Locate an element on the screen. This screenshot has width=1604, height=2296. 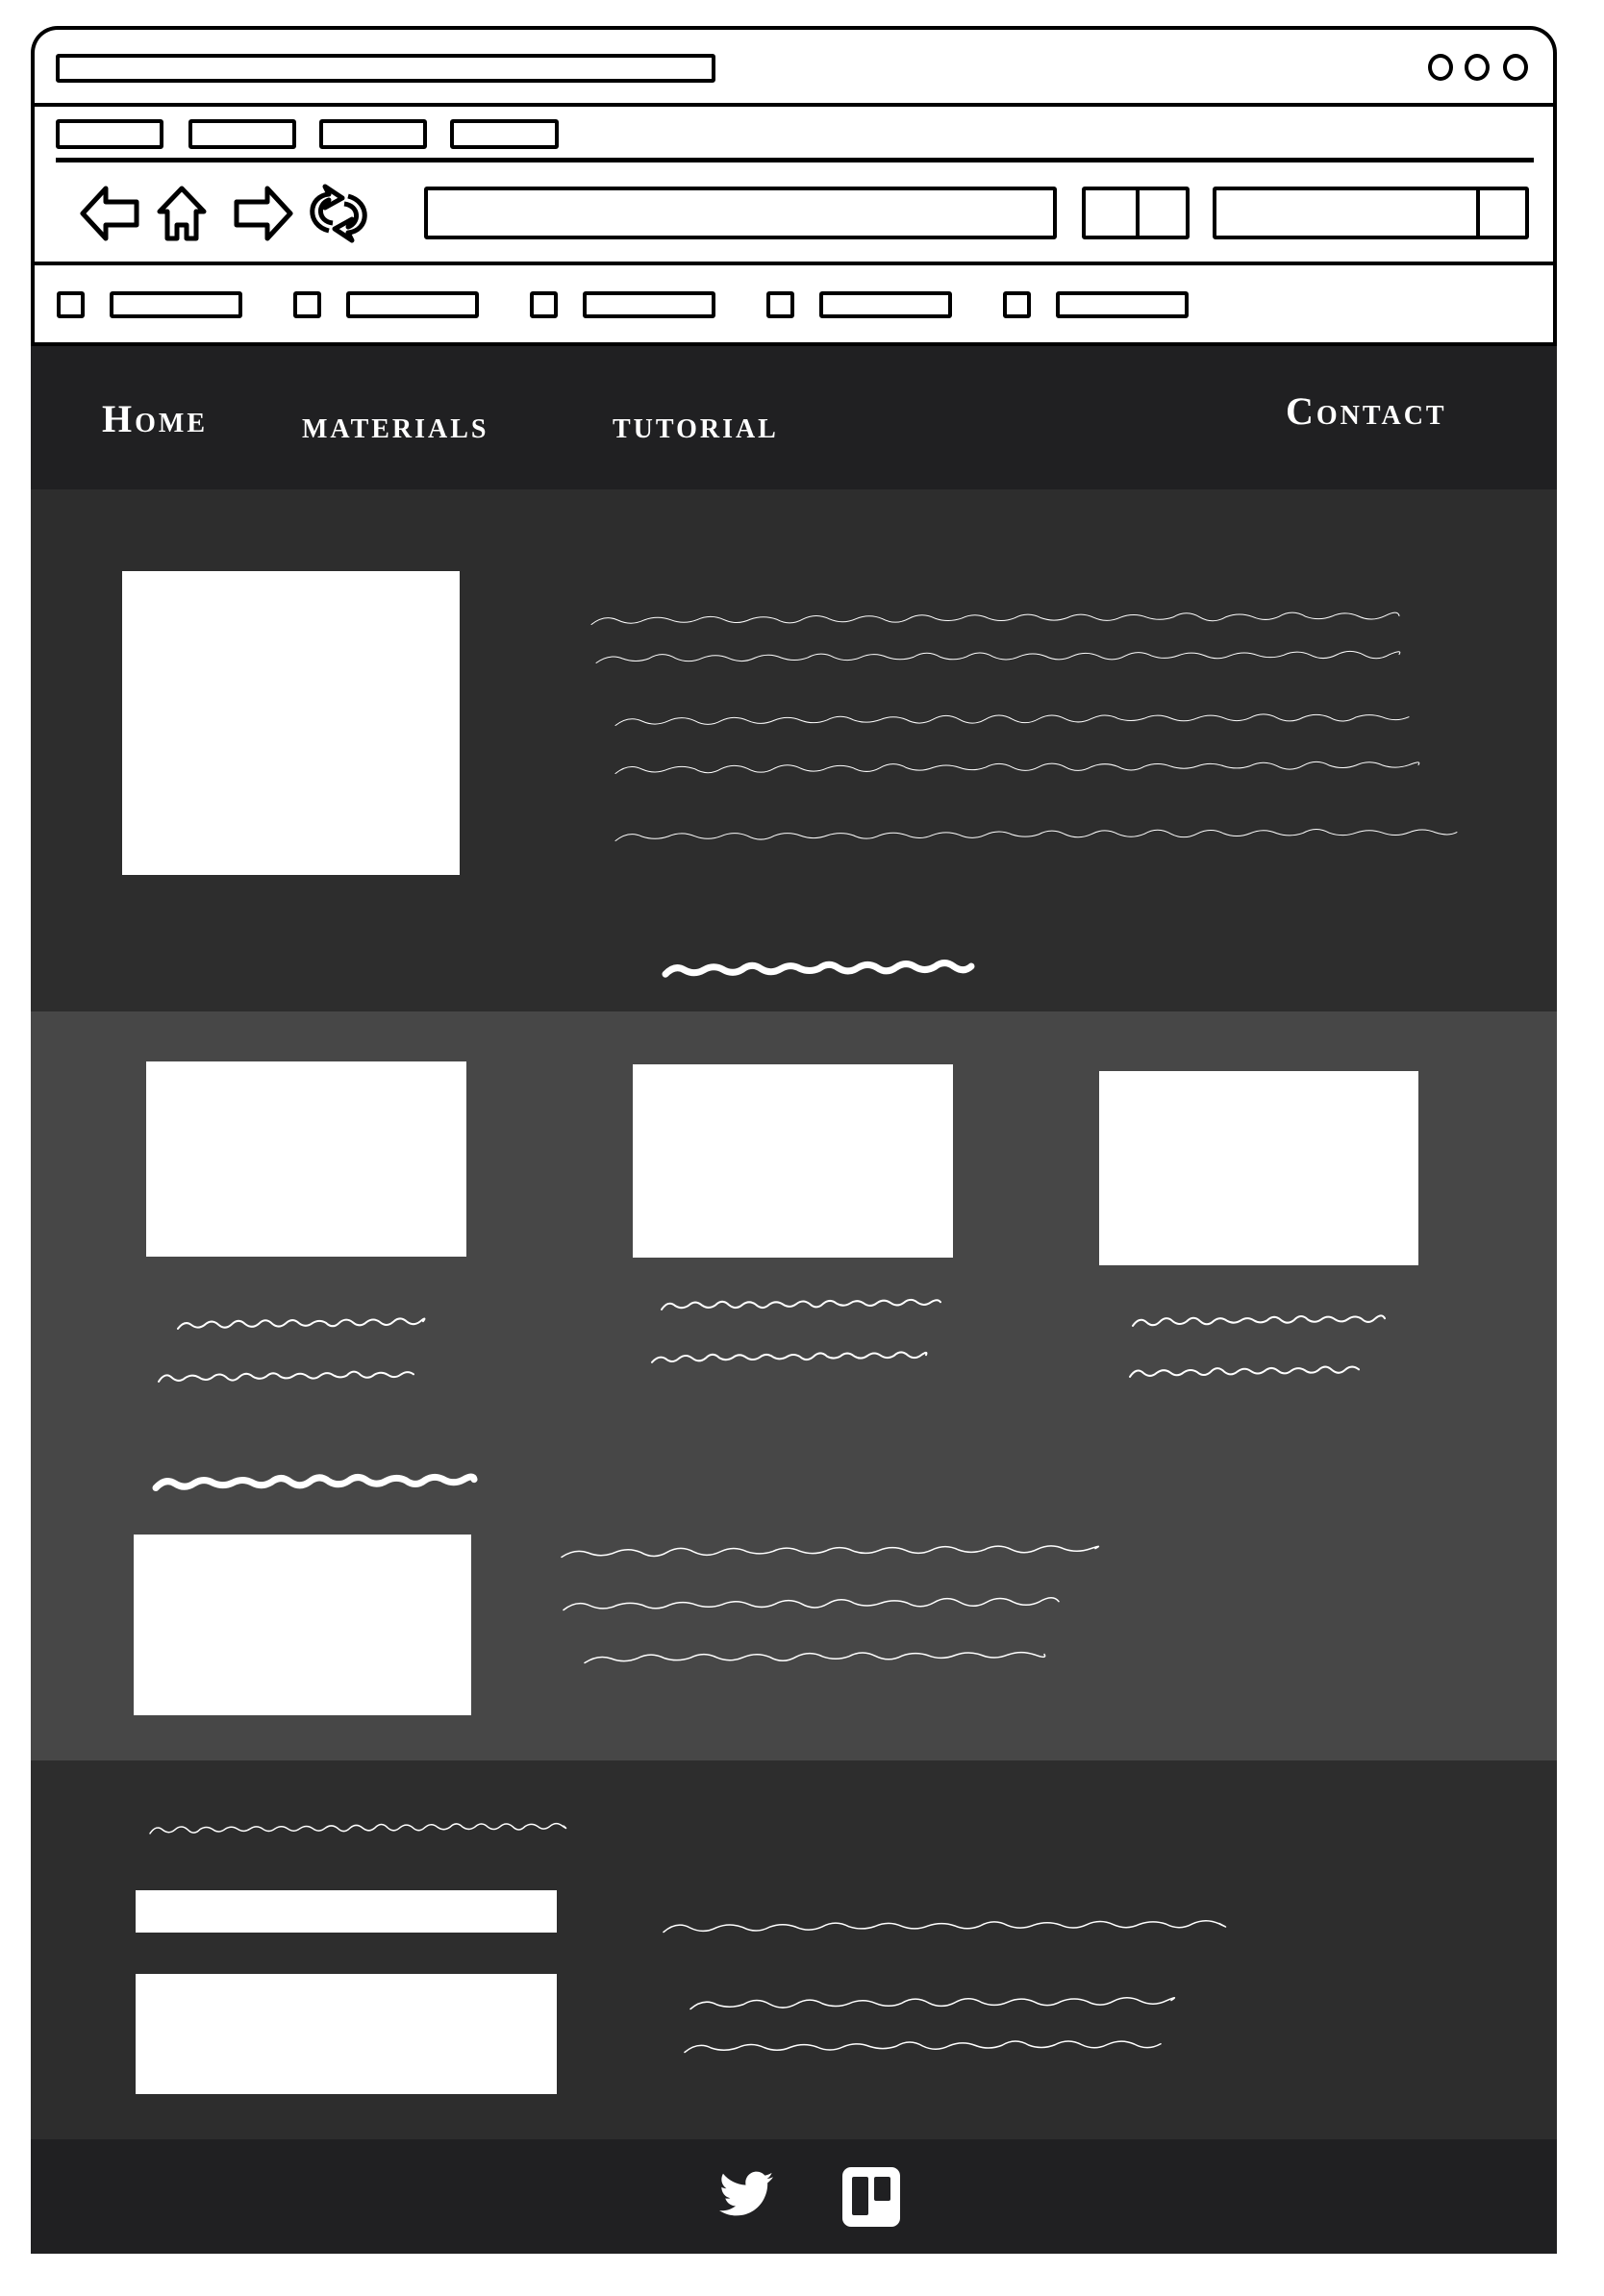
nav-contact: Contact is located at coordinates (1366, 411).